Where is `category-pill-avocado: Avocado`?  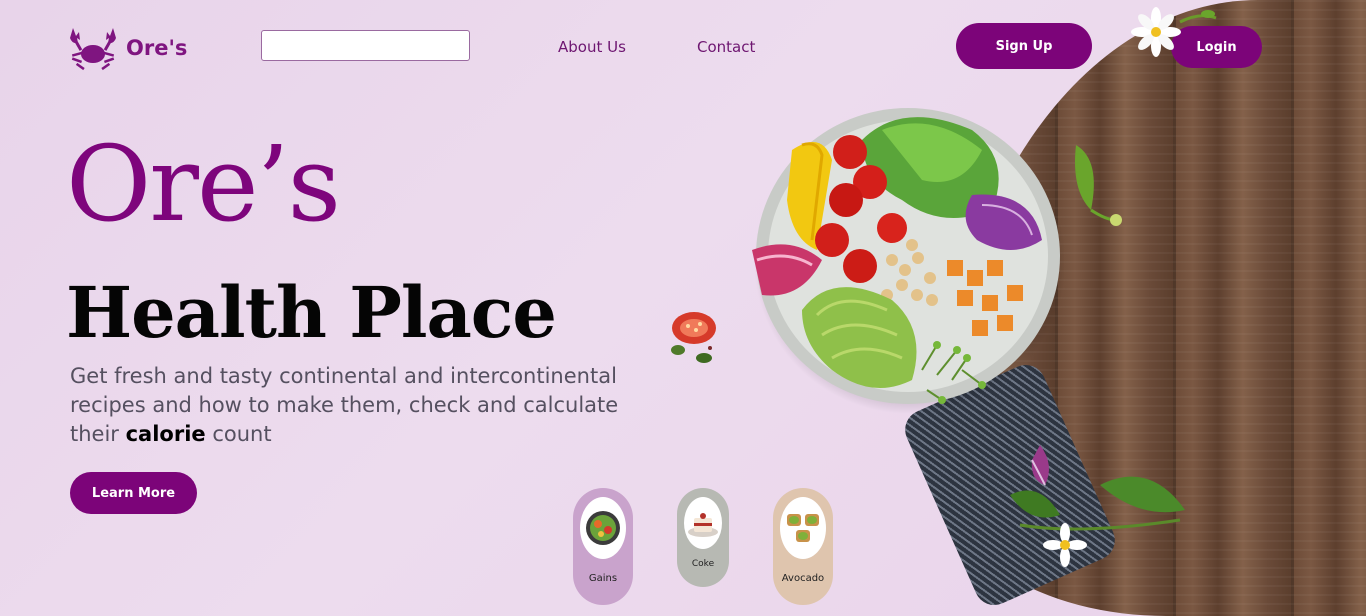 category-pill-avocado: Avocado is located at coordinates (803, 546).